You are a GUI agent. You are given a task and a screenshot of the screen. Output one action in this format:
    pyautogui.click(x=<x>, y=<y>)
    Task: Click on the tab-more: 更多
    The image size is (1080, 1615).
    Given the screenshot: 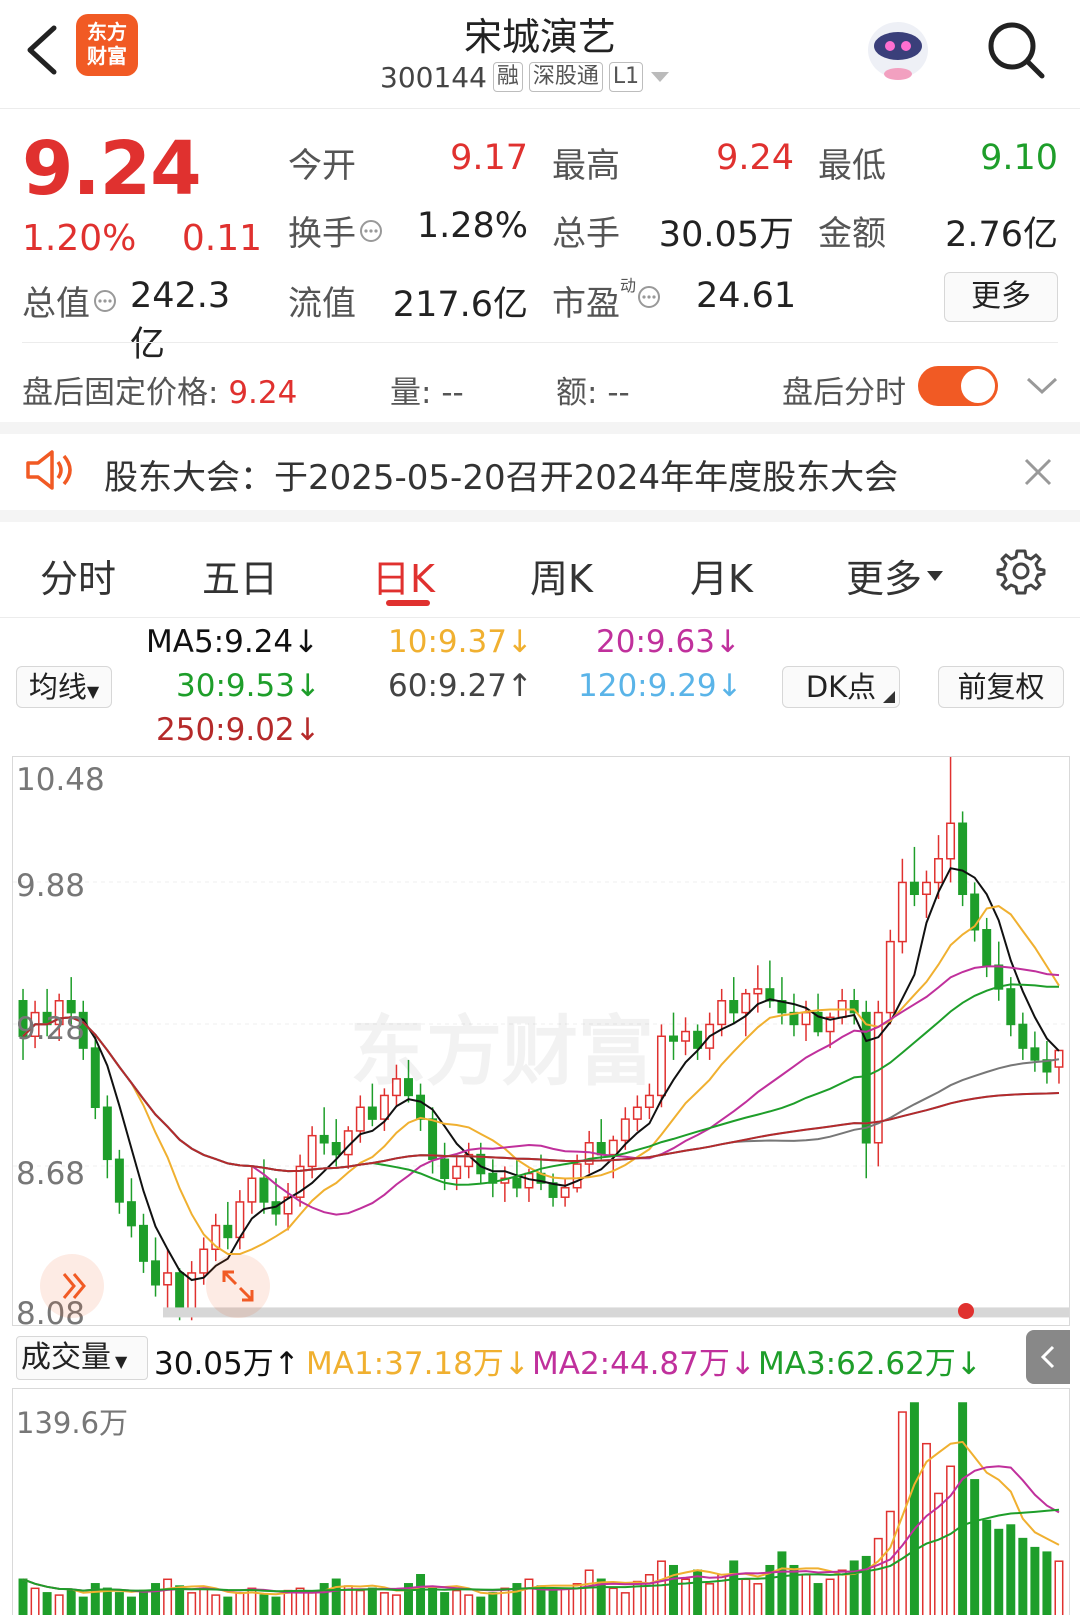 What is the action you would take?
    pyautogui.click(x=895, y=575)
    